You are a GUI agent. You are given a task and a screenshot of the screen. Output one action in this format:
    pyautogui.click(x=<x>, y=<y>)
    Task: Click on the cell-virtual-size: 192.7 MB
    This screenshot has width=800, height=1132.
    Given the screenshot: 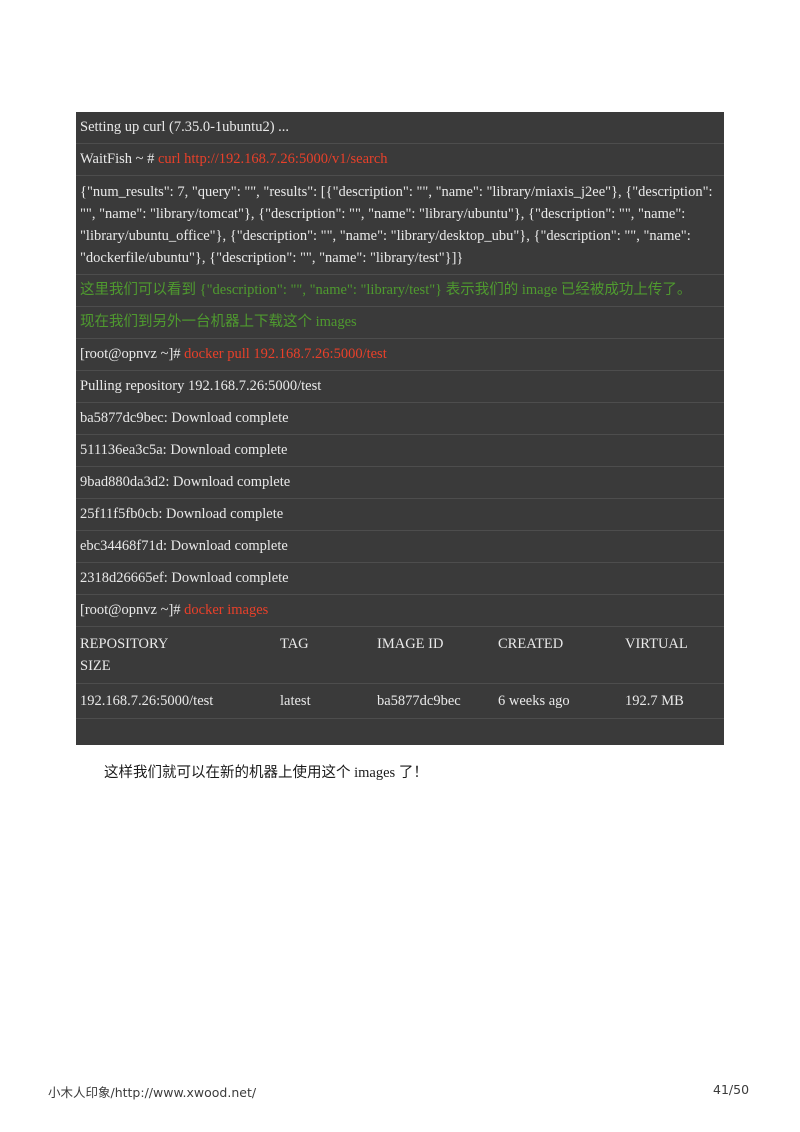 What is the action you would take?
    pyautogui.click(x=654, y=701)
    